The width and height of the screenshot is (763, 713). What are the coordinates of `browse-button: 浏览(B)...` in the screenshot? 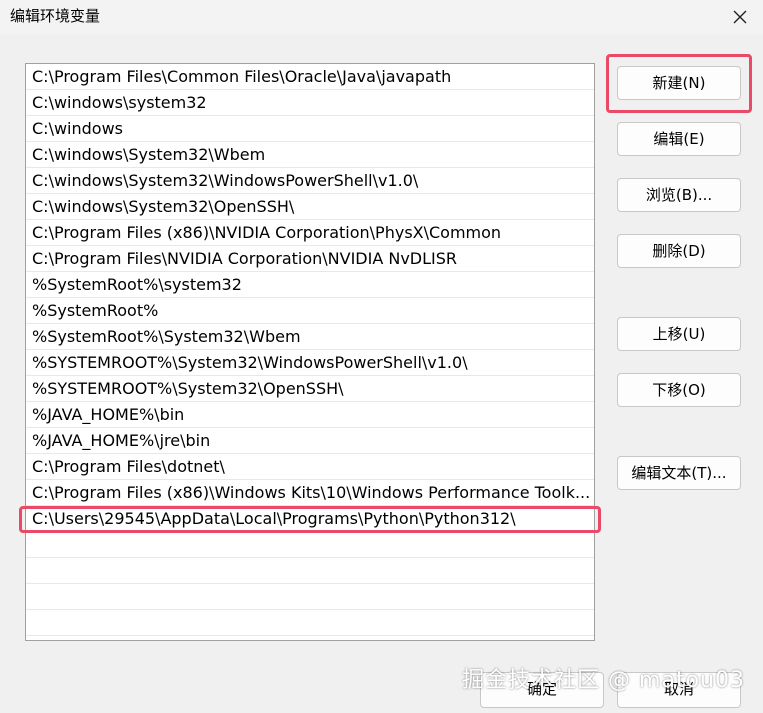 It's located at (679, 195).